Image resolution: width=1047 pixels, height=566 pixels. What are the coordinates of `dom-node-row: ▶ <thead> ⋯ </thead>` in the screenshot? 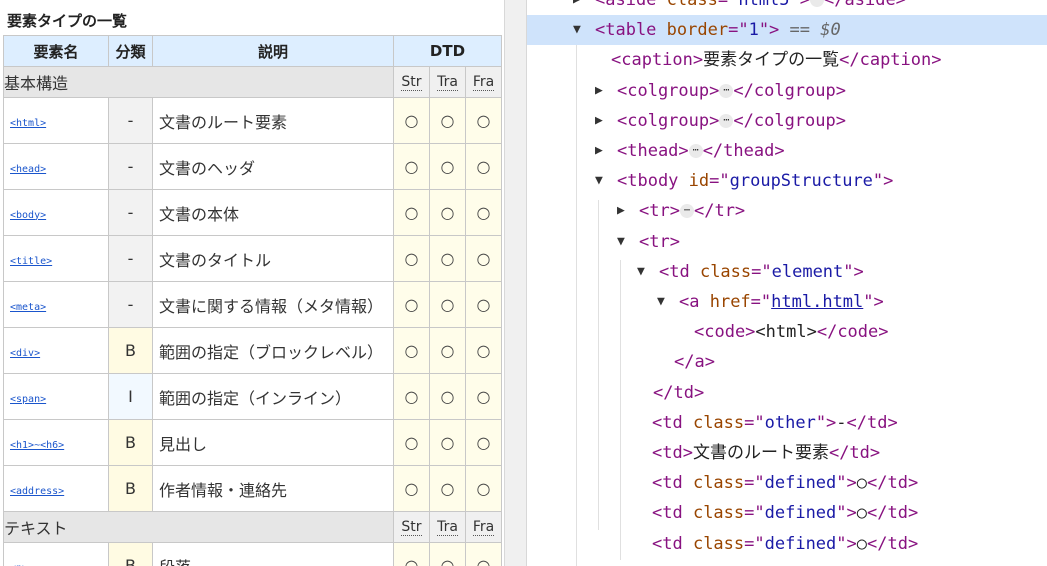 It's located at (787, 151).